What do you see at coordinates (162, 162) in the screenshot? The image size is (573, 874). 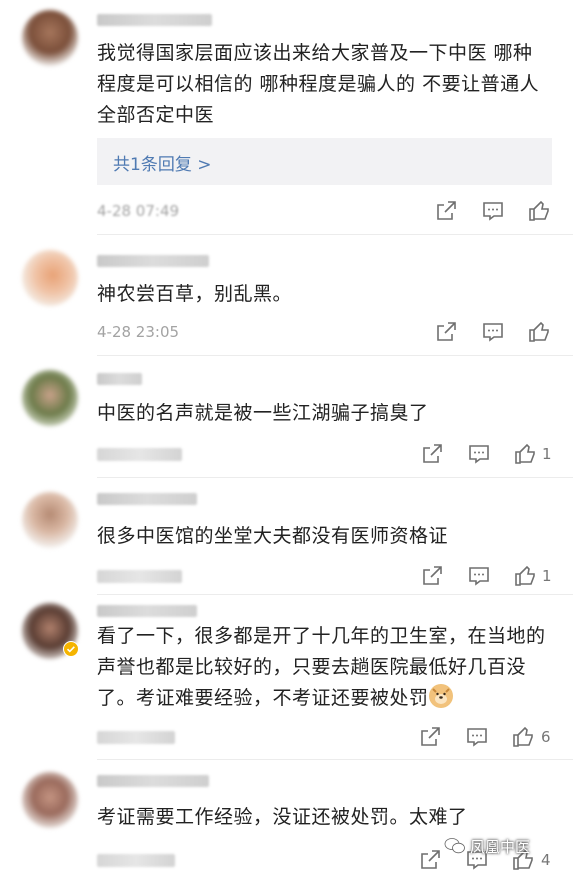 I see `view-replies-link: 共1条回复 >` at bounding box center [162, 162].